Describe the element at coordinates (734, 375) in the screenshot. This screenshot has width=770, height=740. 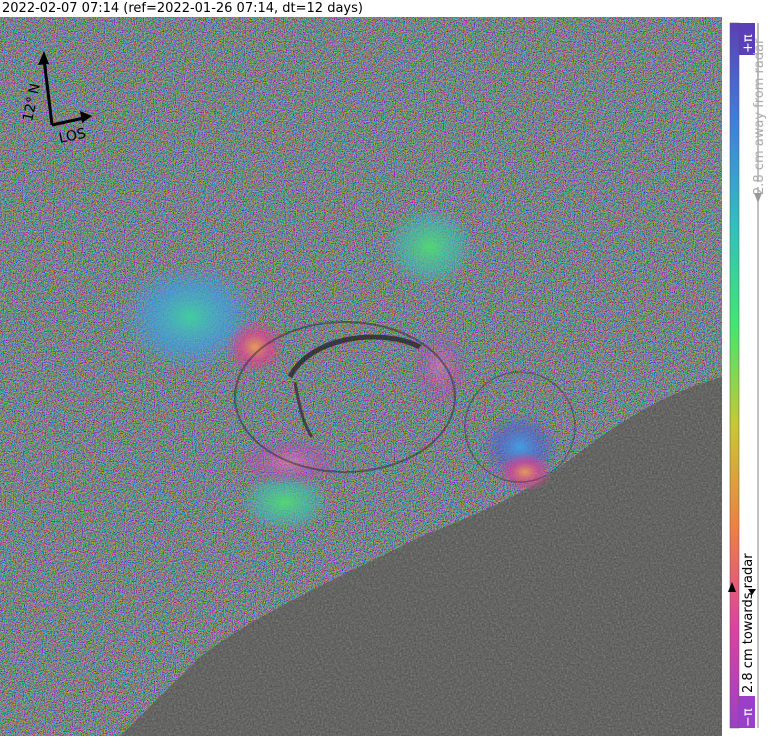
I see `colorbar-gradient` at that location.